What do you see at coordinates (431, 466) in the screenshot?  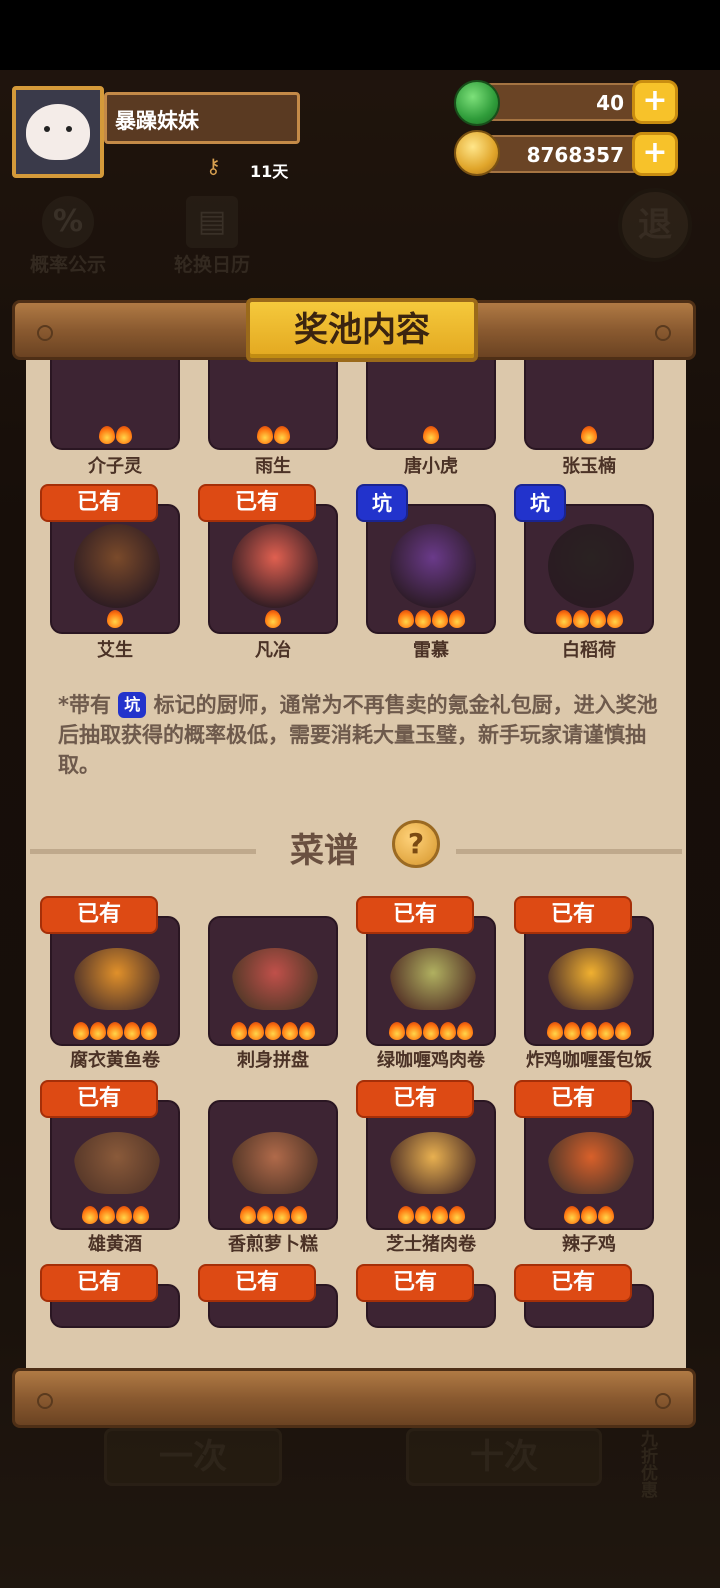 I see `item-name: 唐小虎` at bounding box center [431, 466].